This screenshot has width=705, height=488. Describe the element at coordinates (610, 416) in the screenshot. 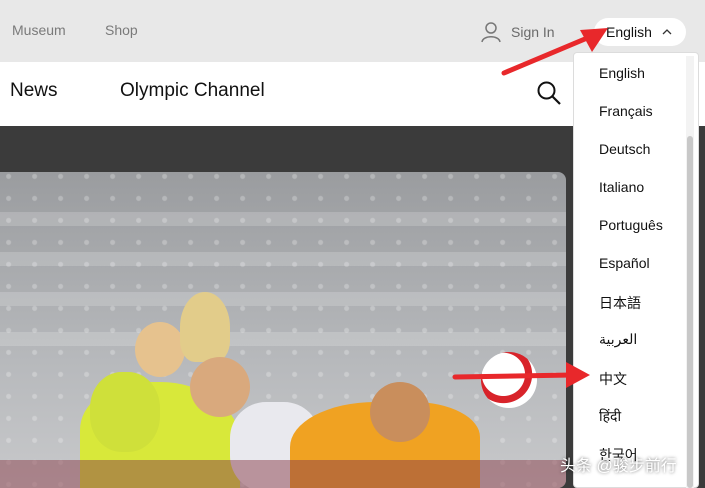

I see `language-option-hindi: हिंदी` at that location.